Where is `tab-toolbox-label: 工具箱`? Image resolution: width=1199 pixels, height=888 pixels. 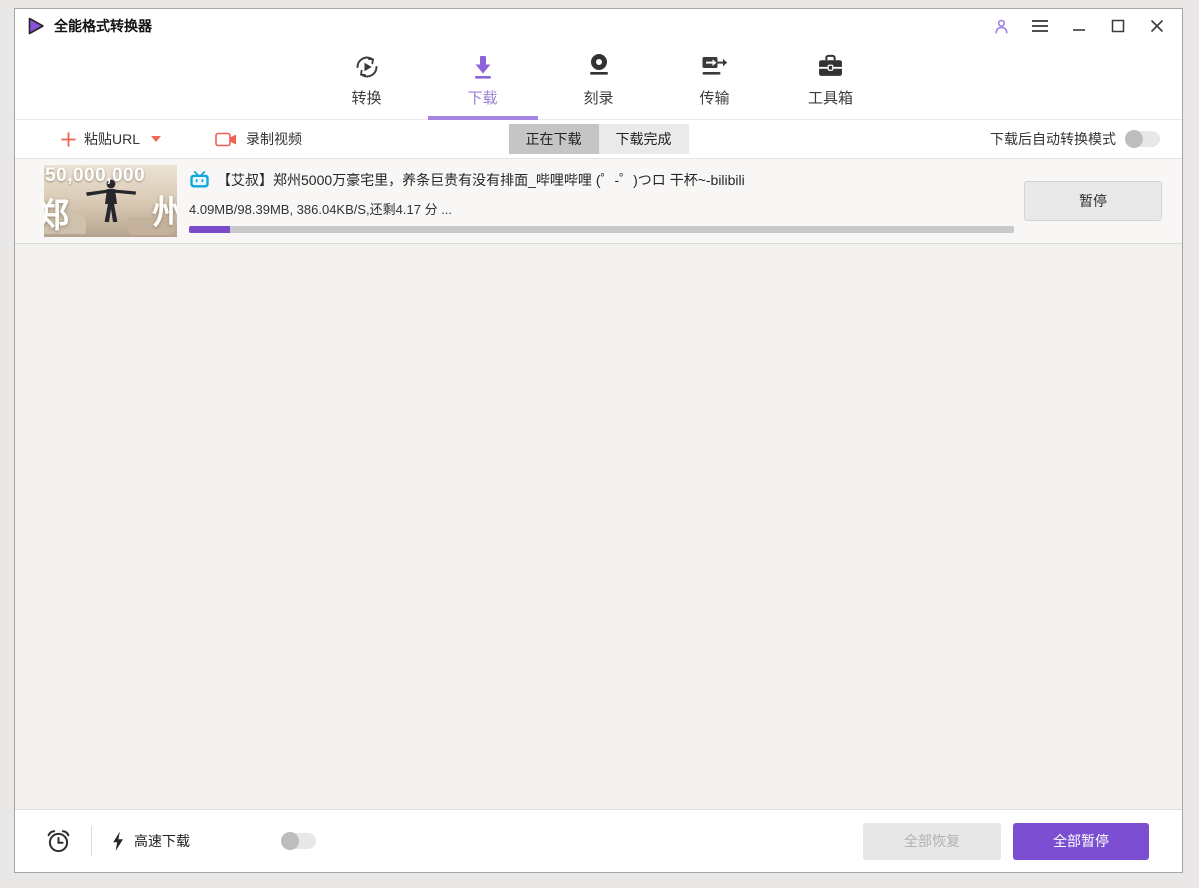 tab-toolbox-label: 工具箱 is located at coordinates (830, 98).